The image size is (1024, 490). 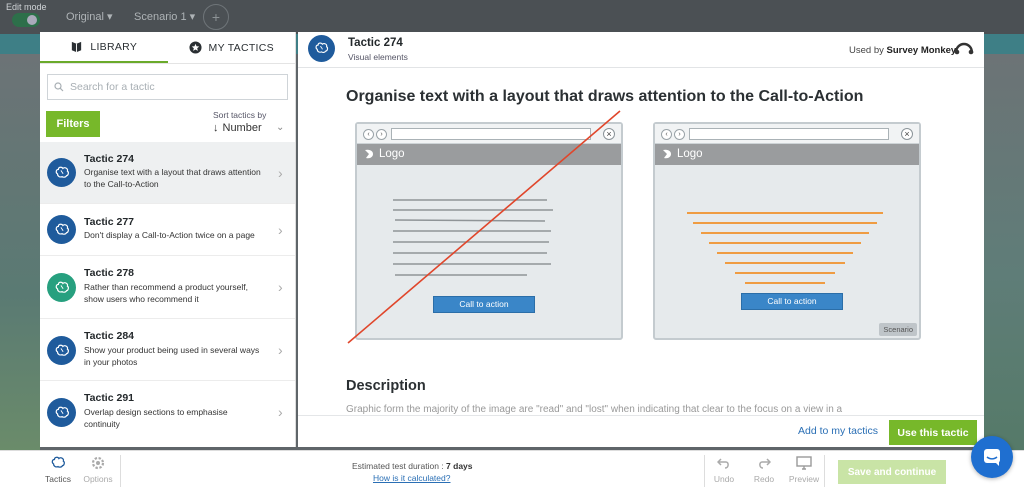 I want to click on sort-value: Number, so click(x=242, y=128).